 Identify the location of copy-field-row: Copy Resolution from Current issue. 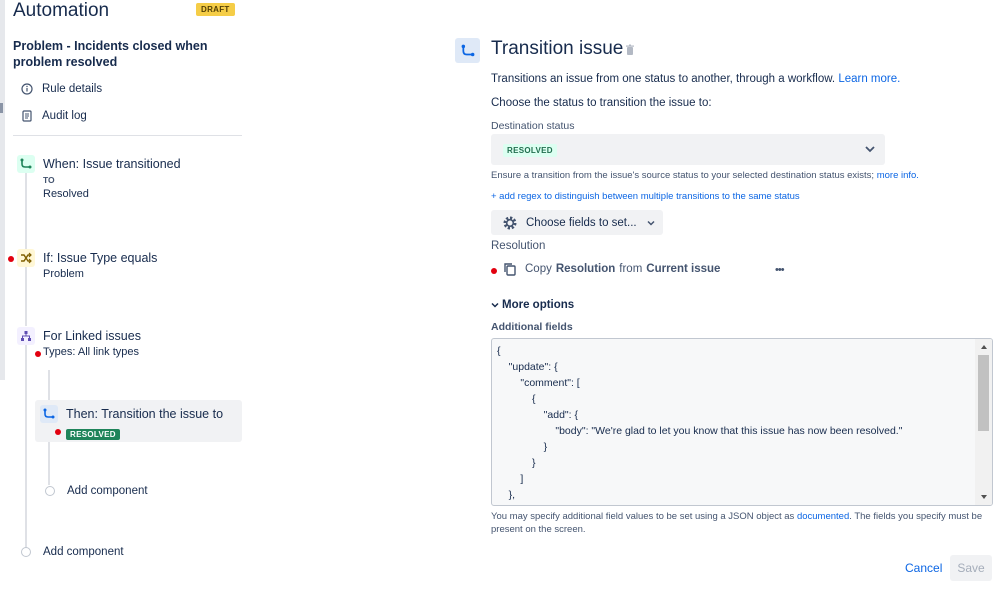
(611, 269).